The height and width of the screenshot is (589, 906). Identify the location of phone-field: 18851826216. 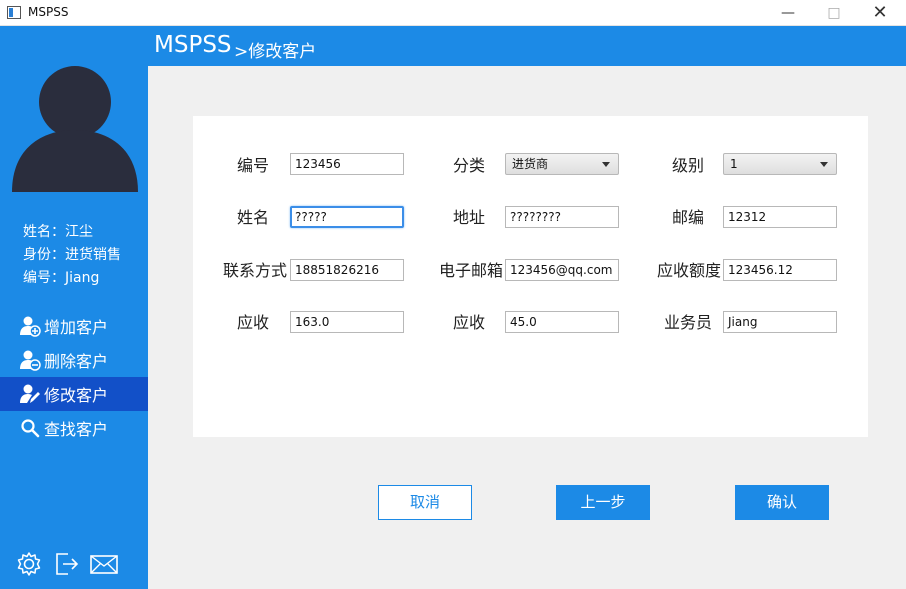
(347, 270).